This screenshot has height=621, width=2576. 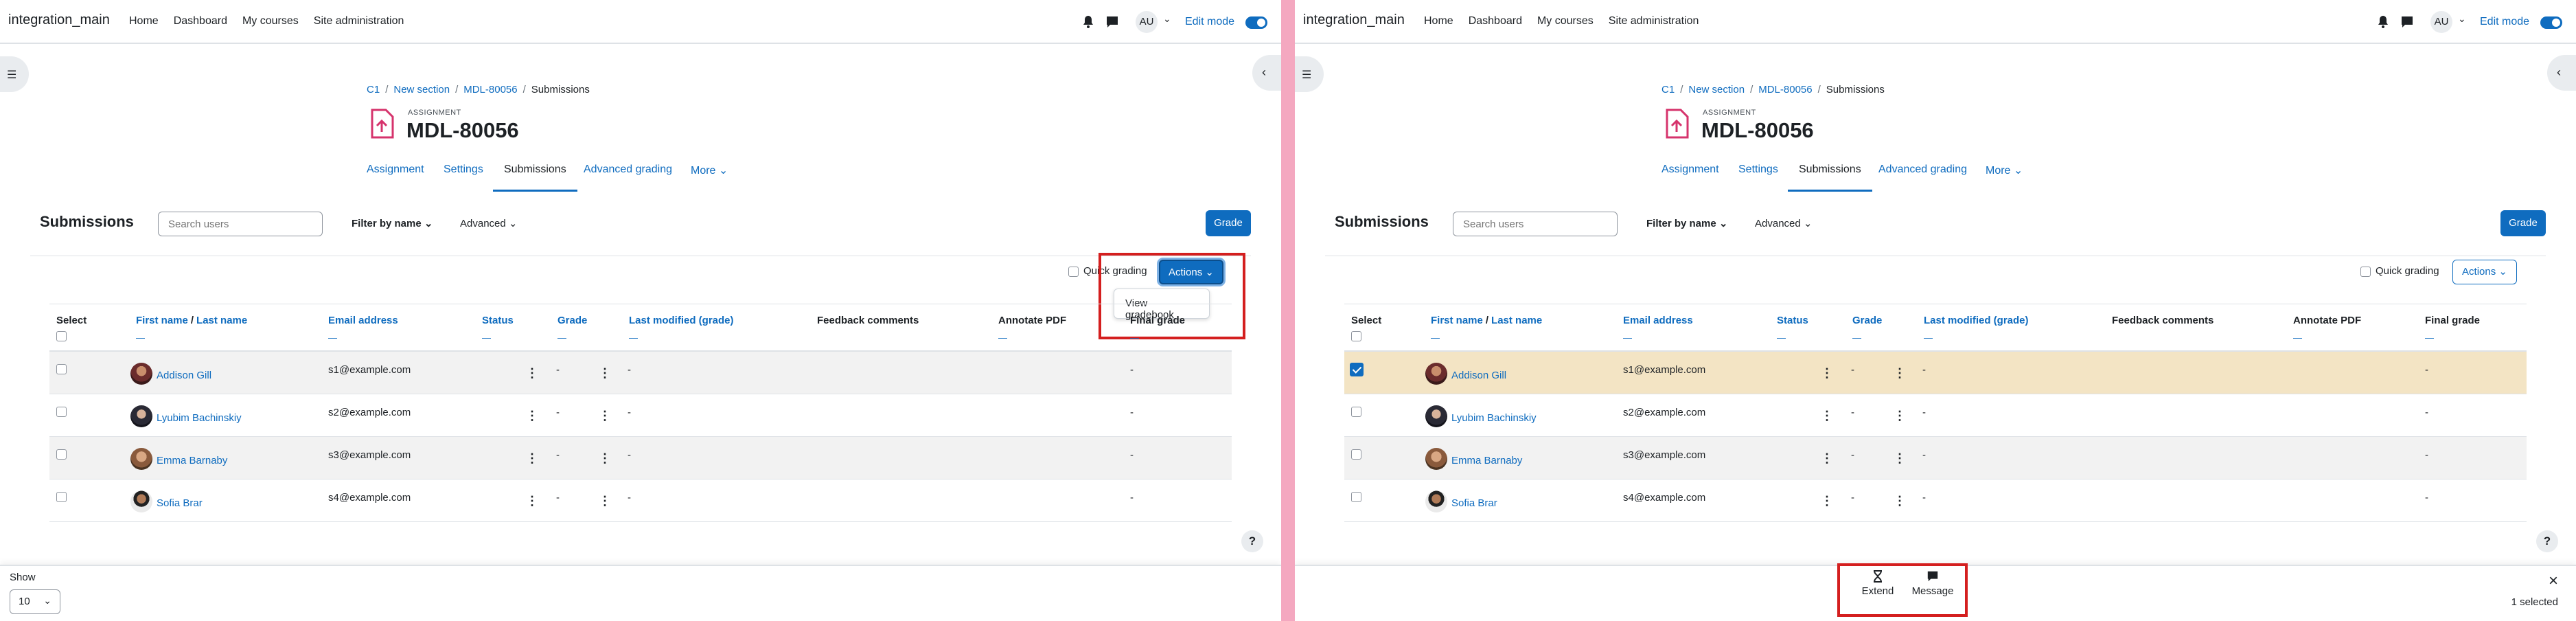 What do you see at coordinates (373, 89) in the screenshot?
I see `breadcrumb-item: C1` at bounding box center [373, 89].